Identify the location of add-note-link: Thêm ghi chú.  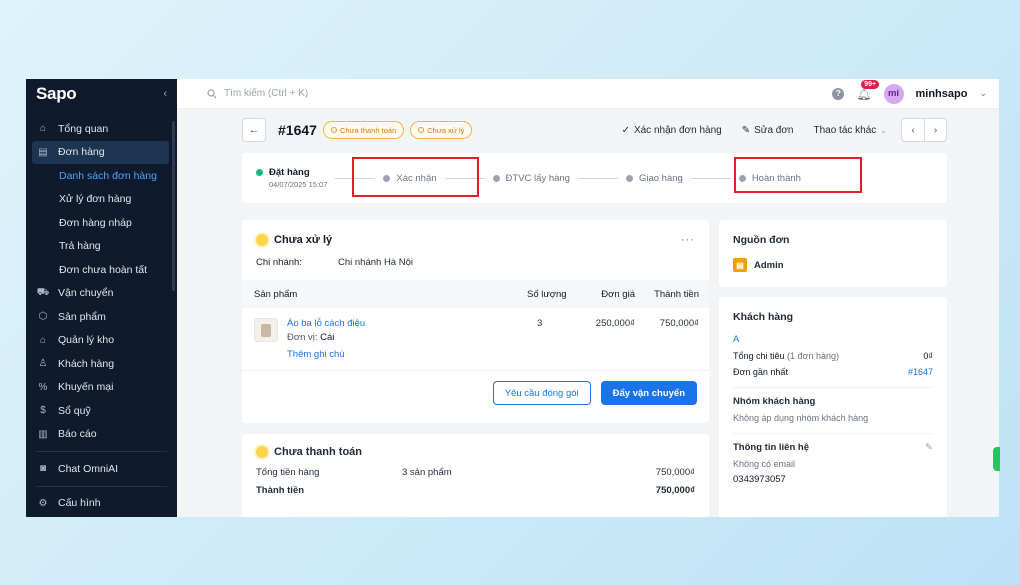
(326, 354).